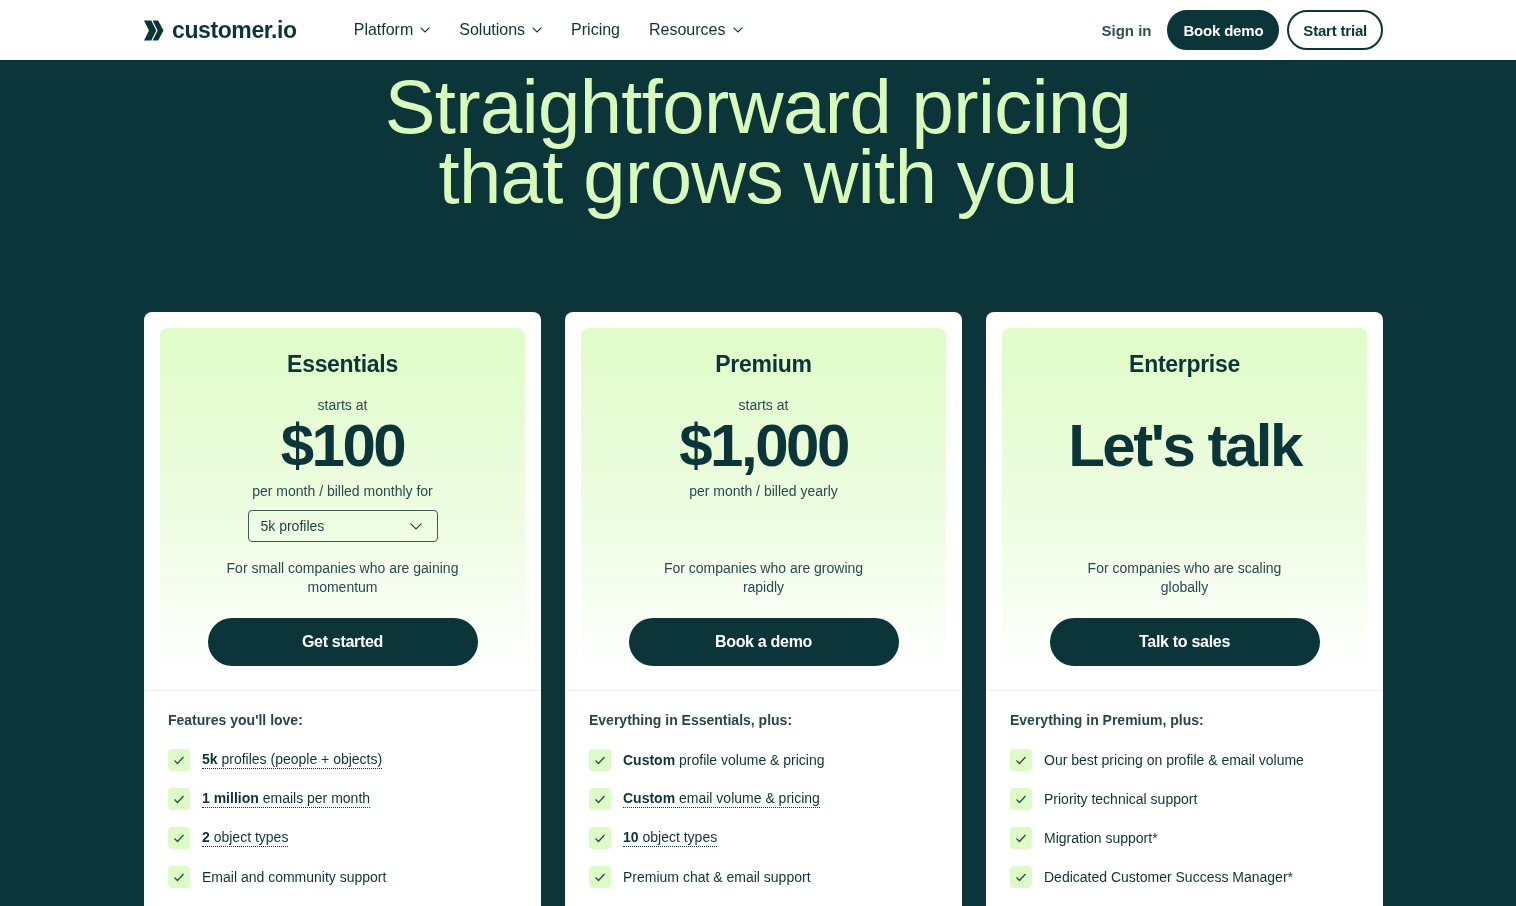 Image resolution: width=1516 pixels, height=906 pixels. I want to click on nav-menu-button: Solutions, so click(501, 30).